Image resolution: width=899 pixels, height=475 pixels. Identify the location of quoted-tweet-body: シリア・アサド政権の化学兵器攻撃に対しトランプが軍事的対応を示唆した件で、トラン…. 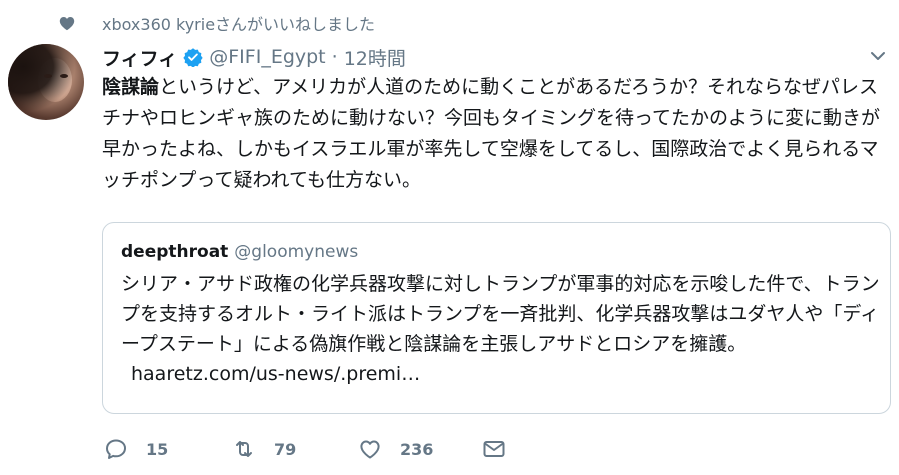
(500, 314).